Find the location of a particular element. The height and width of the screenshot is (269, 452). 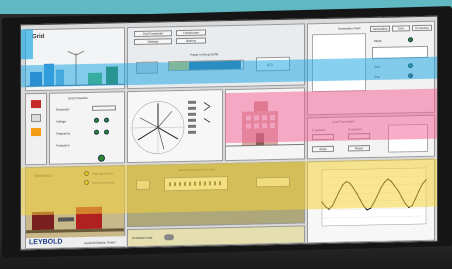

consumer-building-panel is located at coordinates (265, 124).